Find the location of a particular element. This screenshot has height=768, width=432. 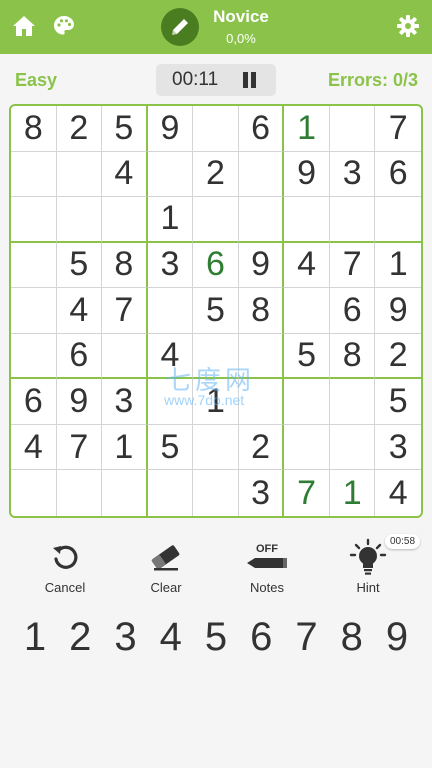

number-button-9: 9 is located at coordinates (397, 637).